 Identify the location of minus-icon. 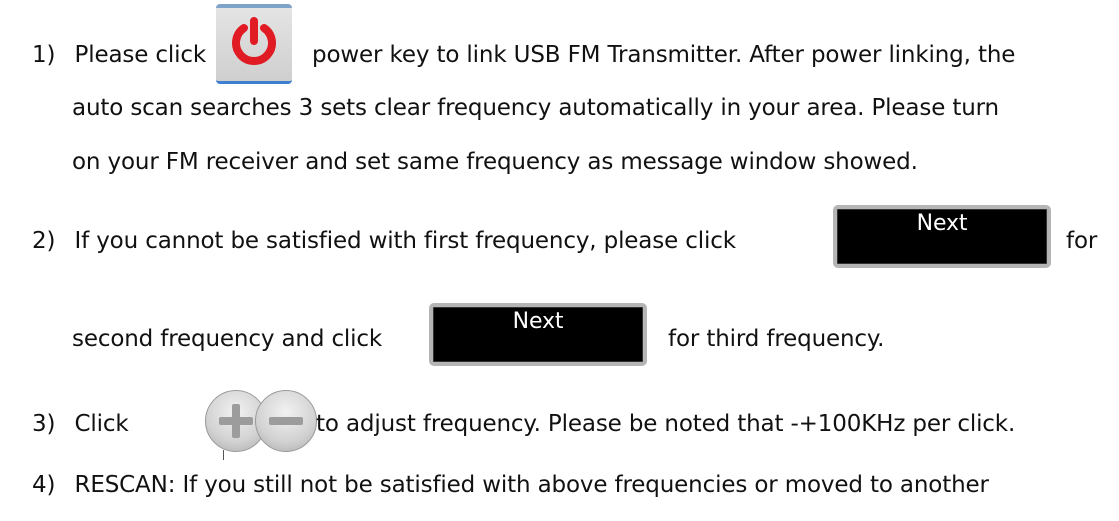
(286, 421).